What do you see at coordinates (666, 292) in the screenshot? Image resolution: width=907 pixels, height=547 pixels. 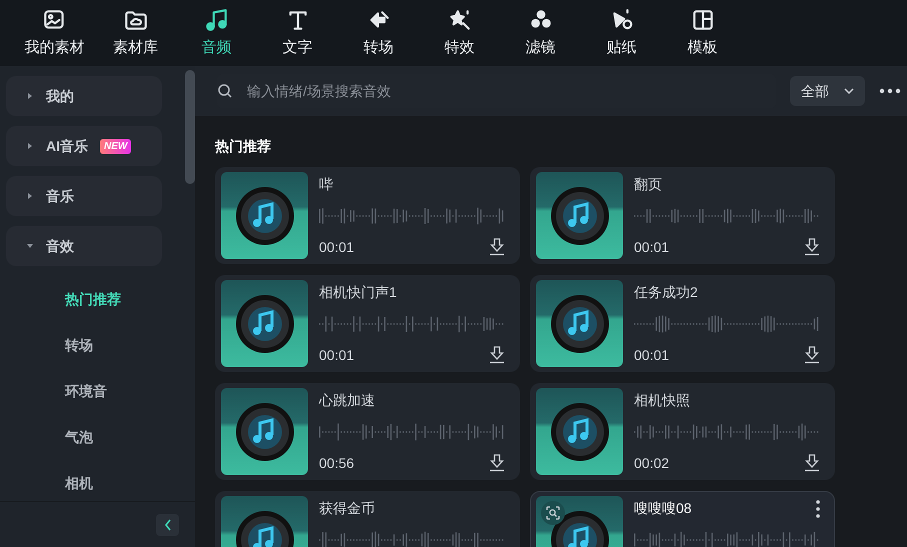 I see `sound-title: 任务成功2` at bounding box center [666, 292].